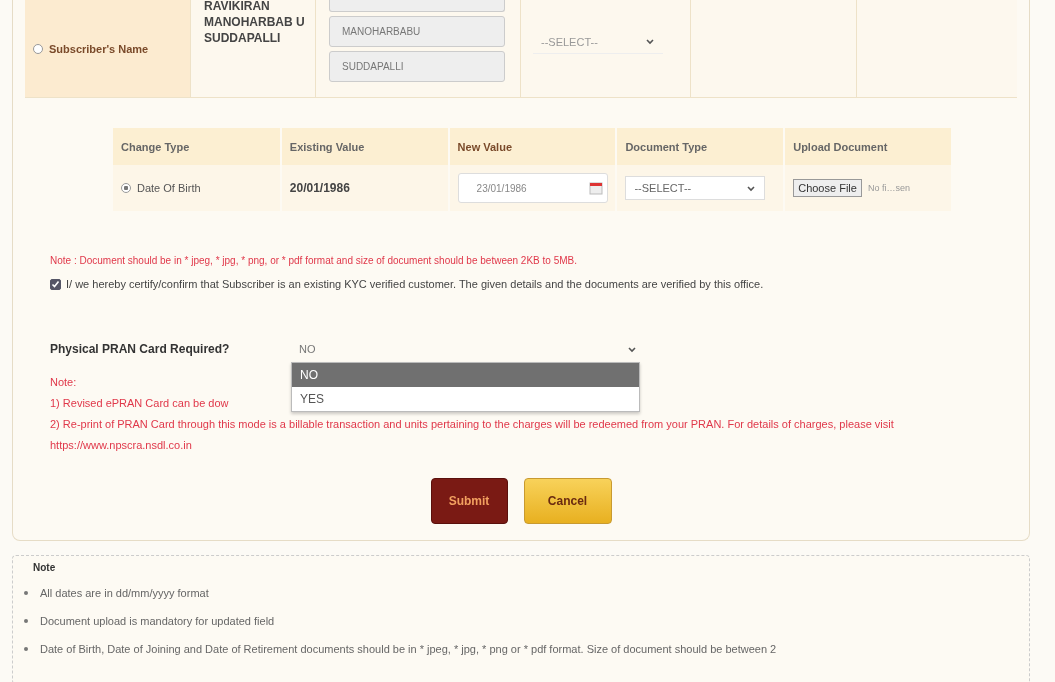 The width and height of the screenshot is (1055, 682). Describe the element at coordinates (472, 434) in the screenshot. I see `note-line: 2) Re-print of PRAN Card through this mode is a billable transaction and units pertaining to the charges will be redeemed from your PRAN. For details of charges, please visit https://www.npscra.nsdl.co.in` at that location.